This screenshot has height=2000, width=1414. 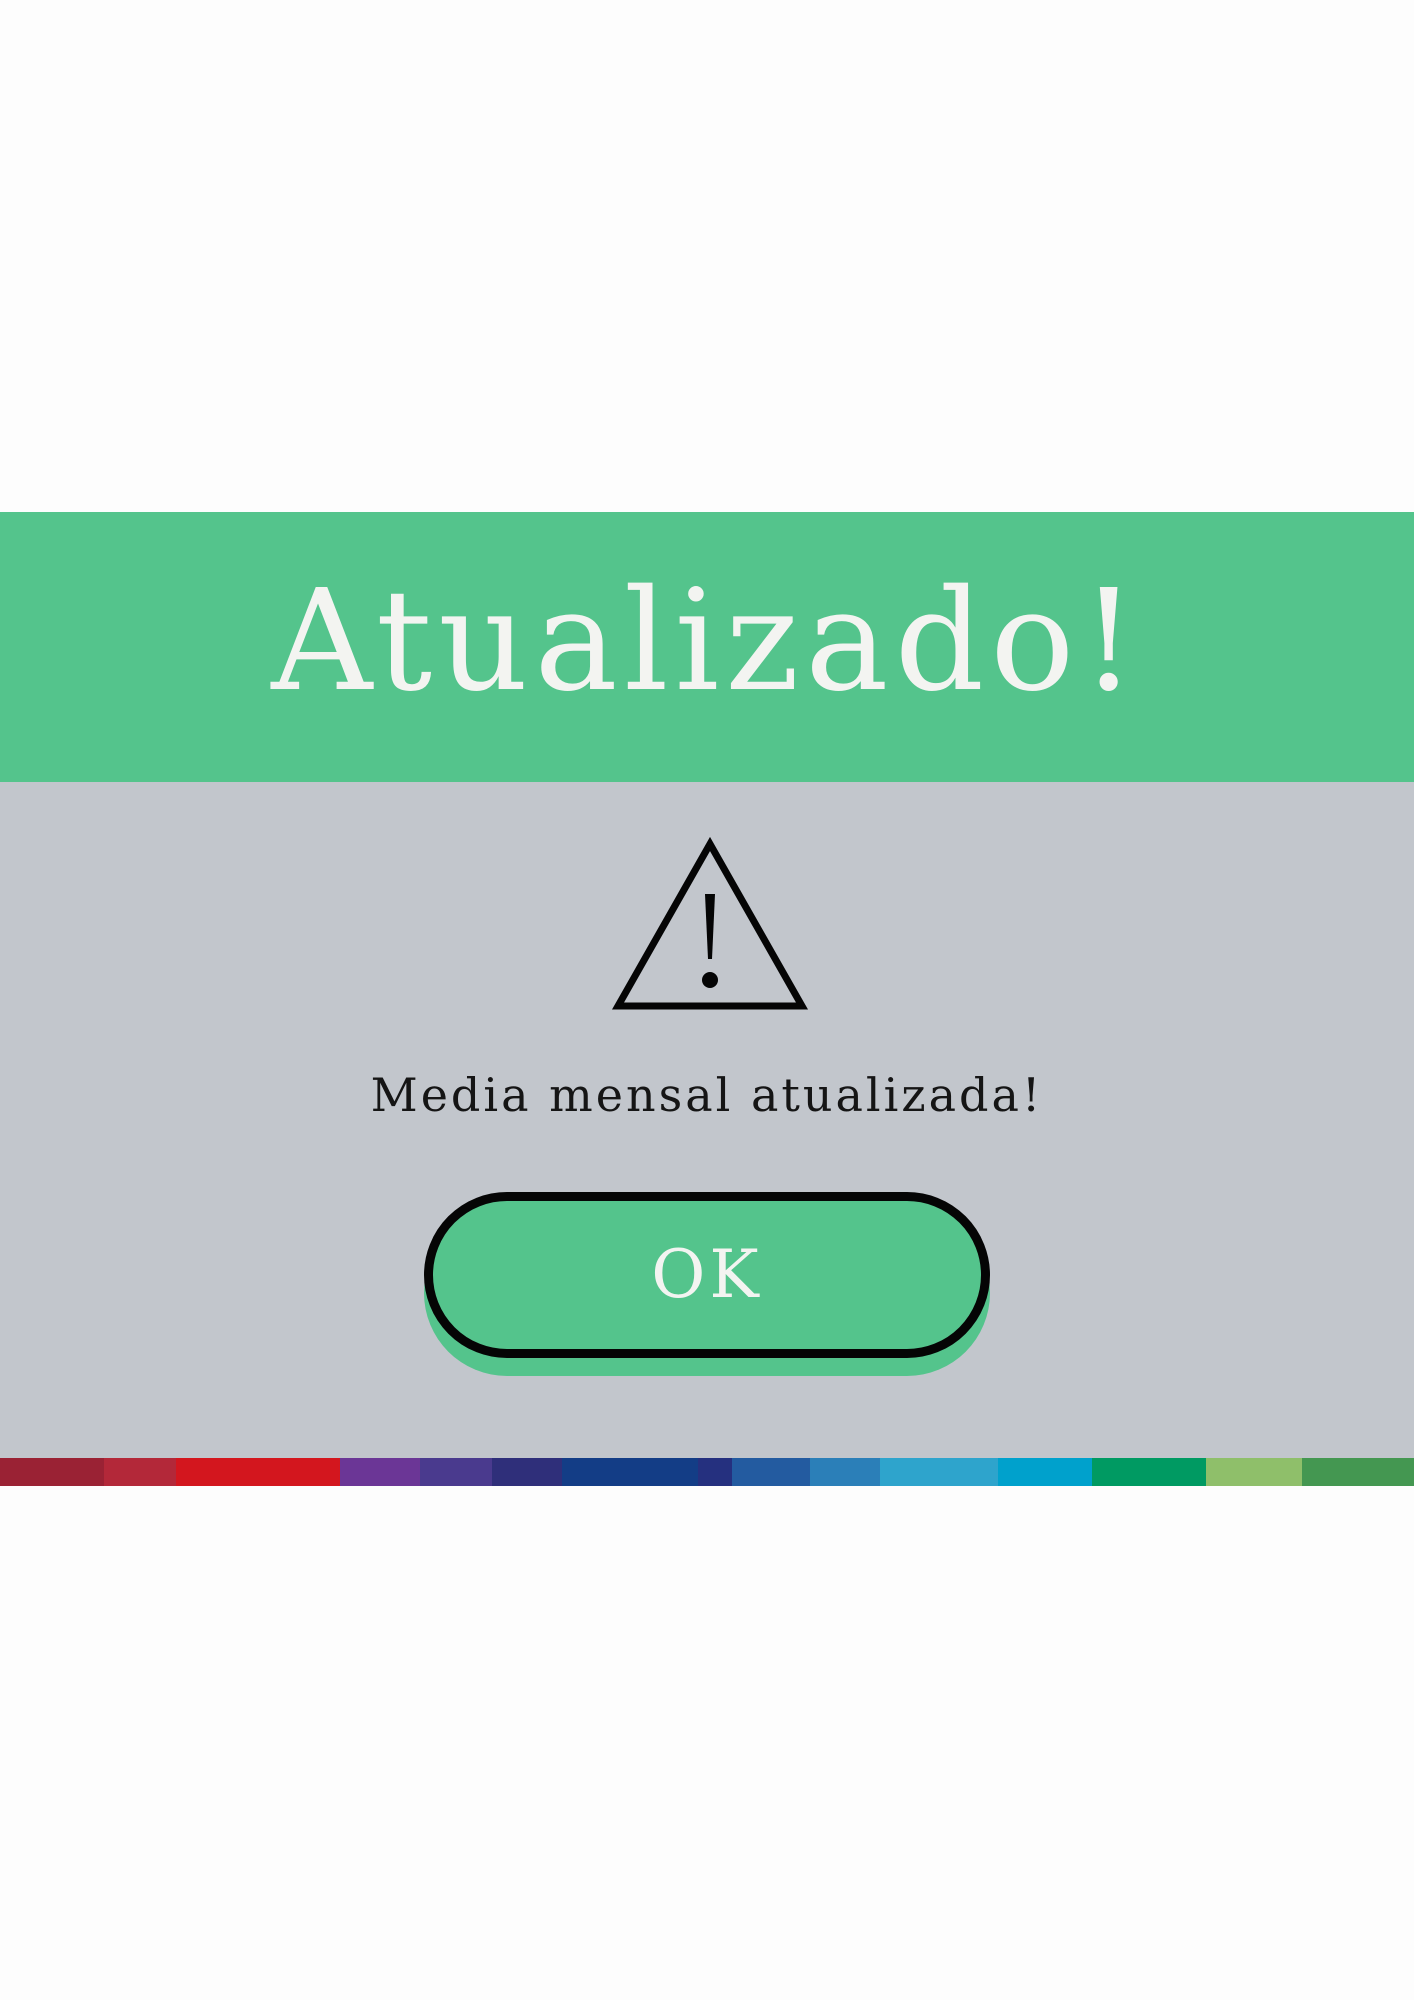 I want to click on warning-triangle-icon, so click(x=710, y=923).